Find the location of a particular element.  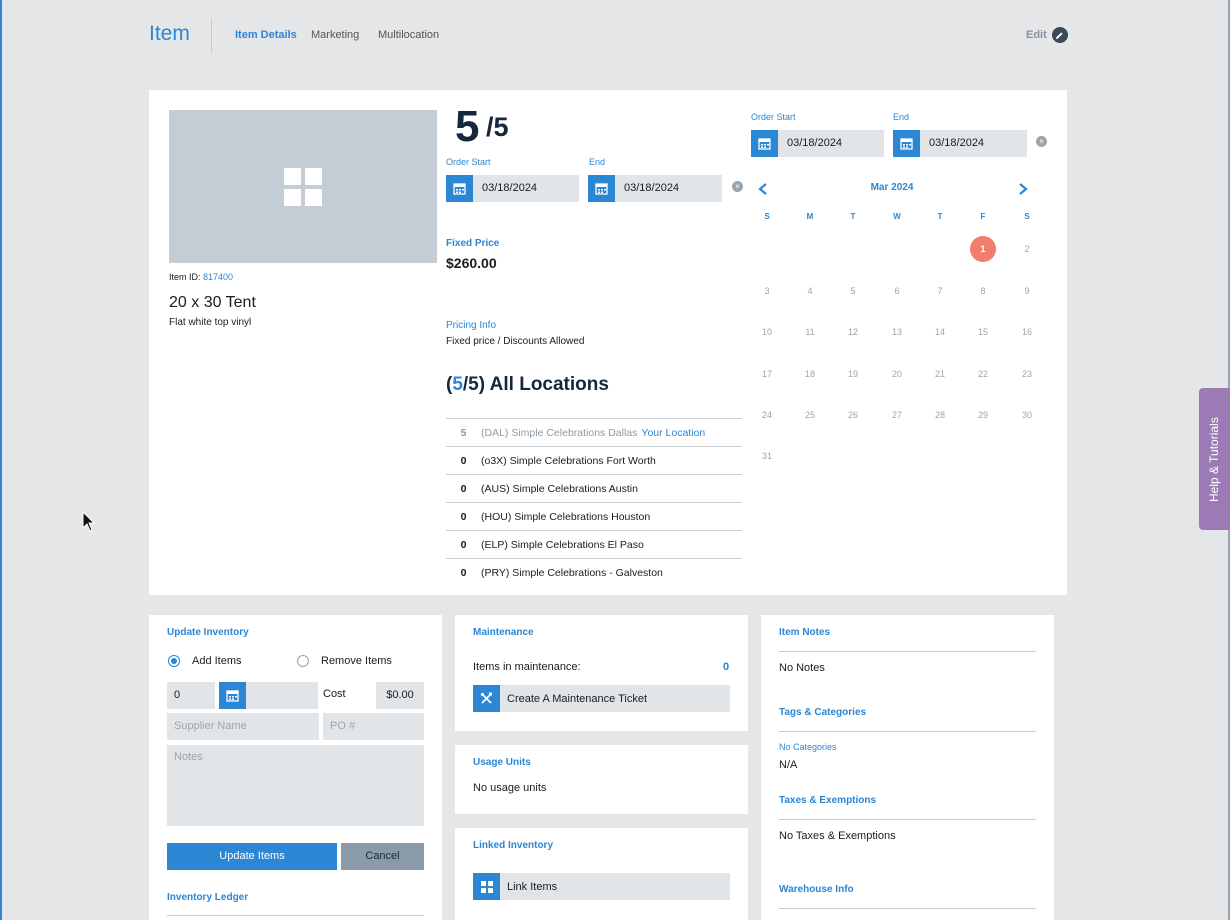

calendar-day: 21 is located at coordinates (940, 374).